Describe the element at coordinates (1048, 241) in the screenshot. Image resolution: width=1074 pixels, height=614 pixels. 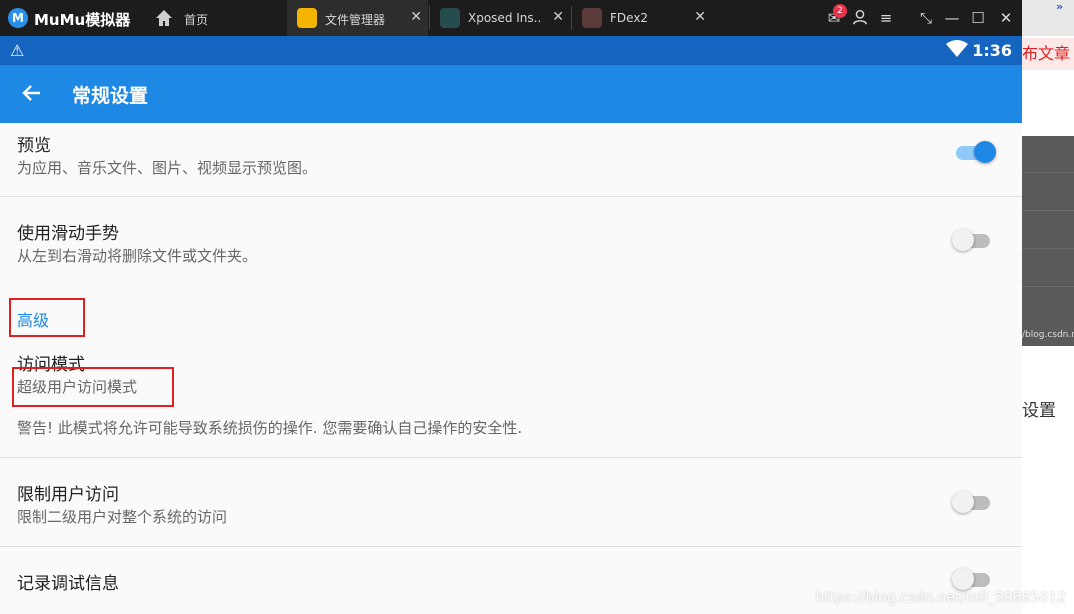
I see `background-image` at that location.